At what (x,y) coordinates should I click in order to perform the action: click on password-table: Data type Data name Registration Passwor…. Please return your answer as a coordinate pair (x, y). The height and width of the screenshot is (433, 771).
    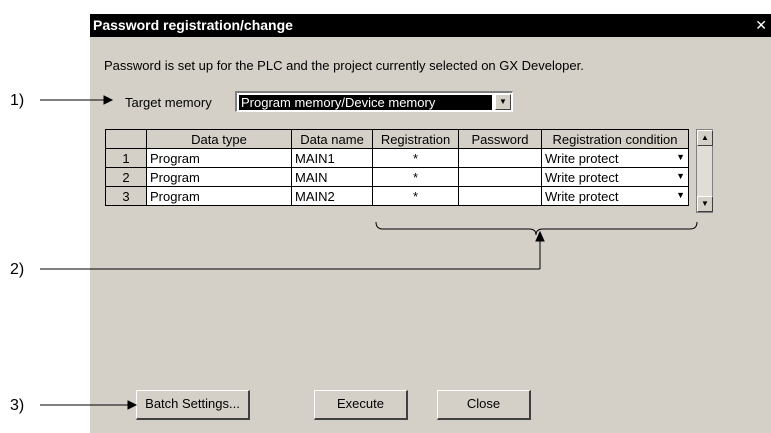
    Looking at the image, I should click on (397, 167).